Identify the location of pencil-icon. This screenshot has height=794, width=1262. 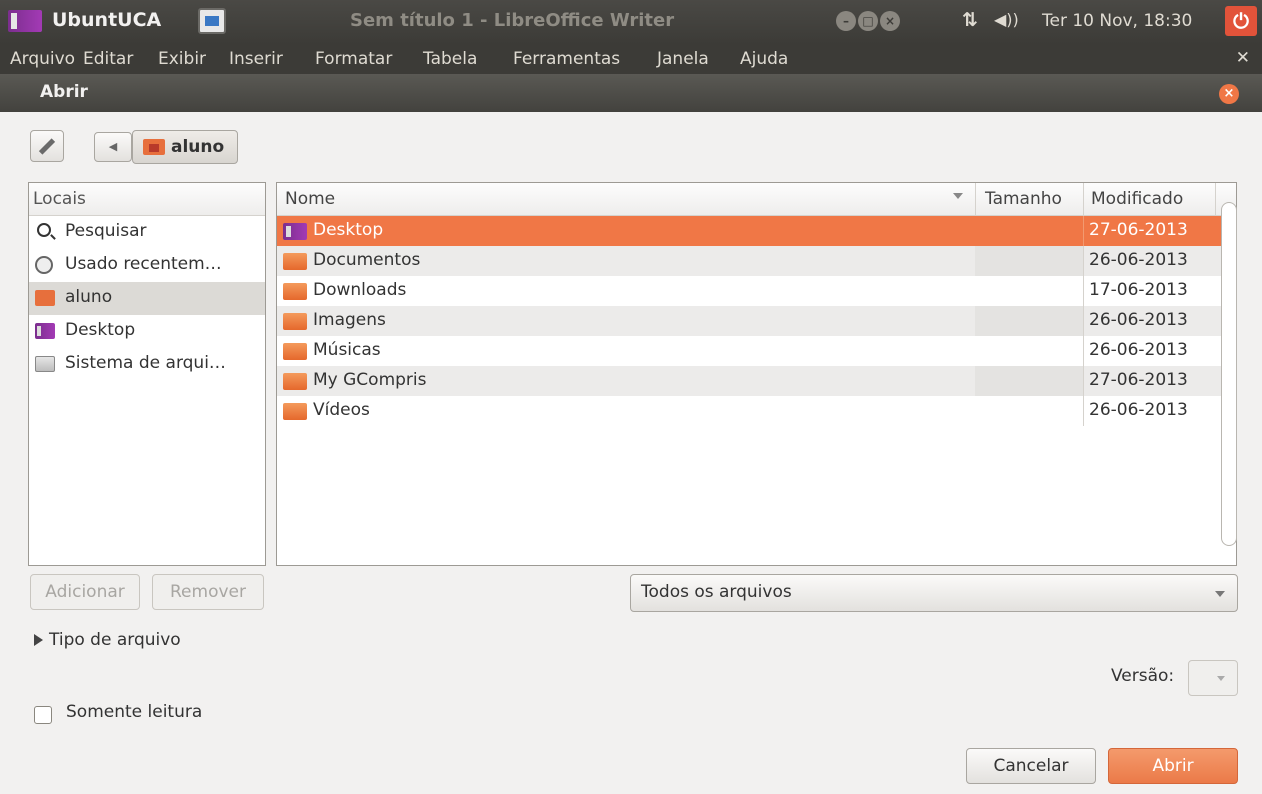
(47, 146).